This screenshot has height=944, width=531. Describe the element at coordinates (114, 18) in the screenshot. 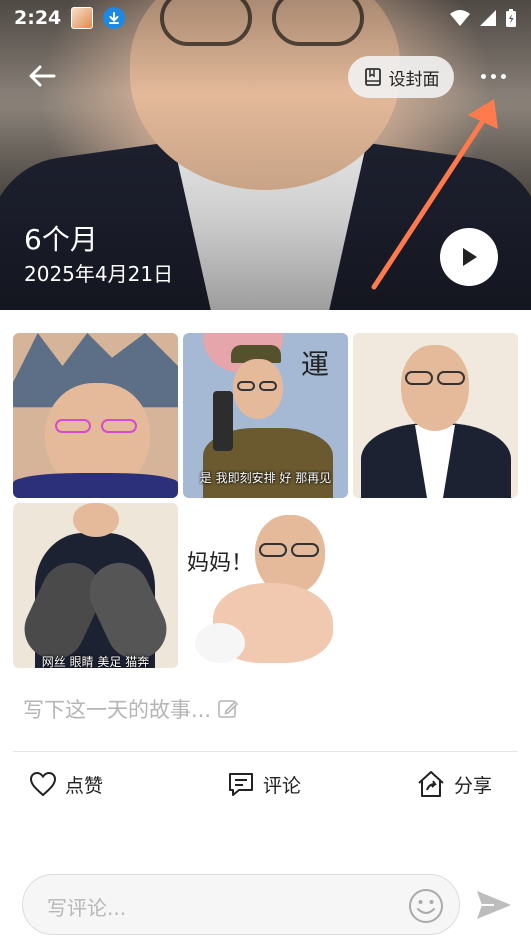

I see `download-icon` at that location.